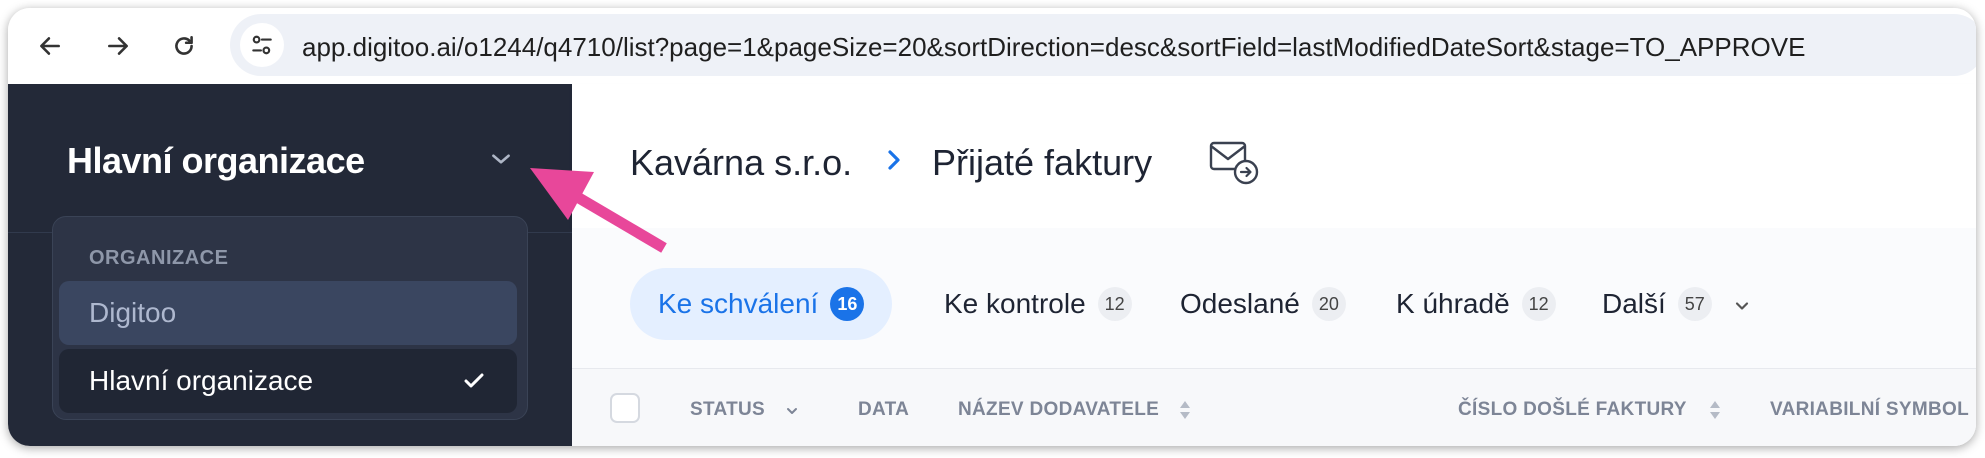  Describe the element at coordinates (1453, 303) in the screenshot. I see `tab-label: K úhradě` at that location.